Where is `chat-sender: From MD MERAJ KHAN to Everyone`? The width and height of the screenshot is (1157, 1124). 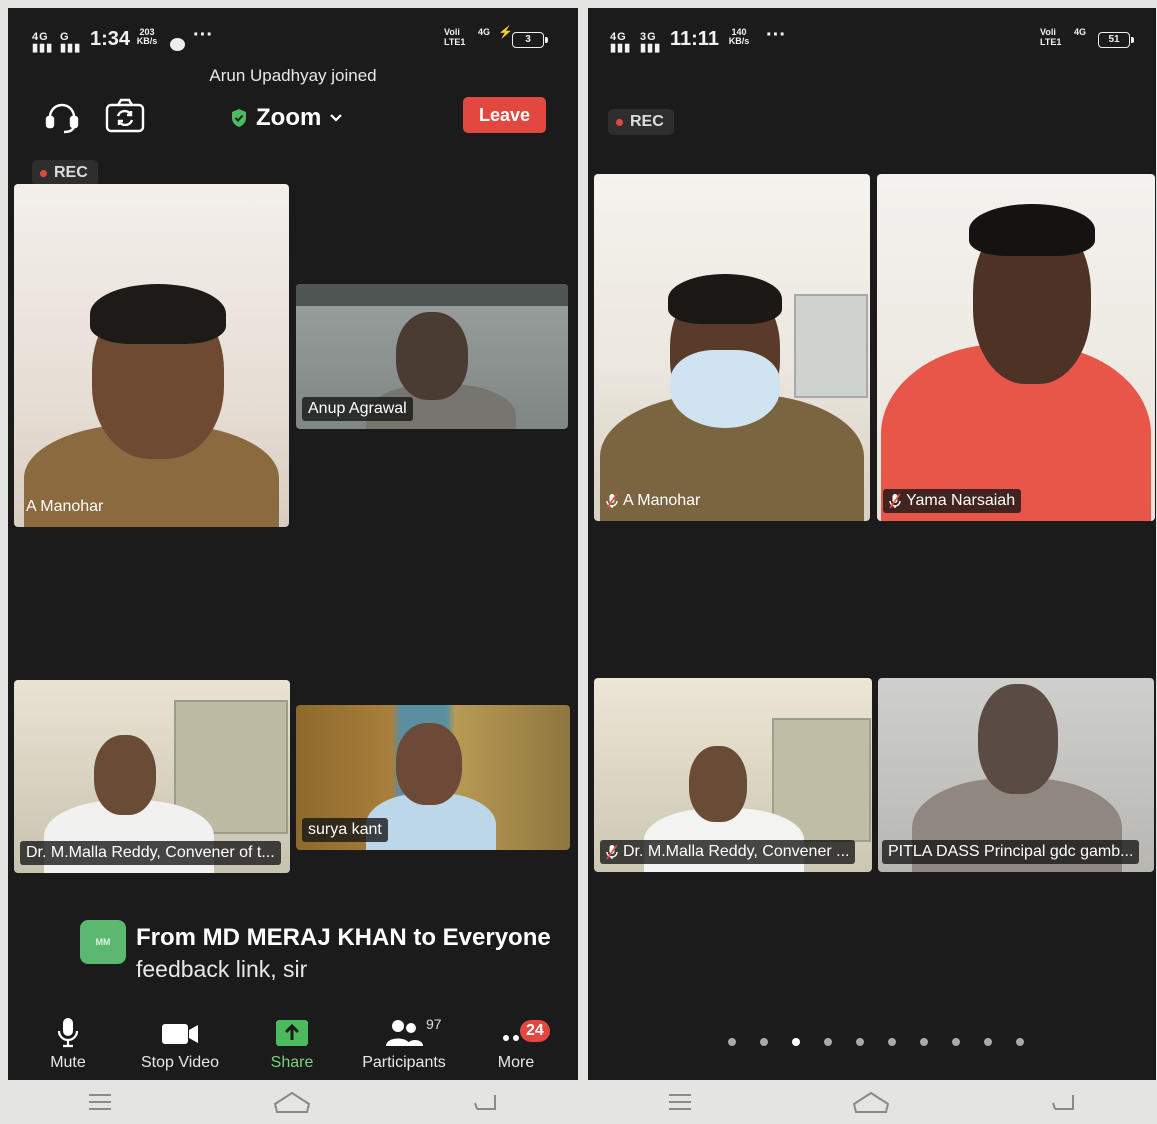 chat-sender: From MD MERAJ KHAN to Everyone is located at coordinates (343, 937).